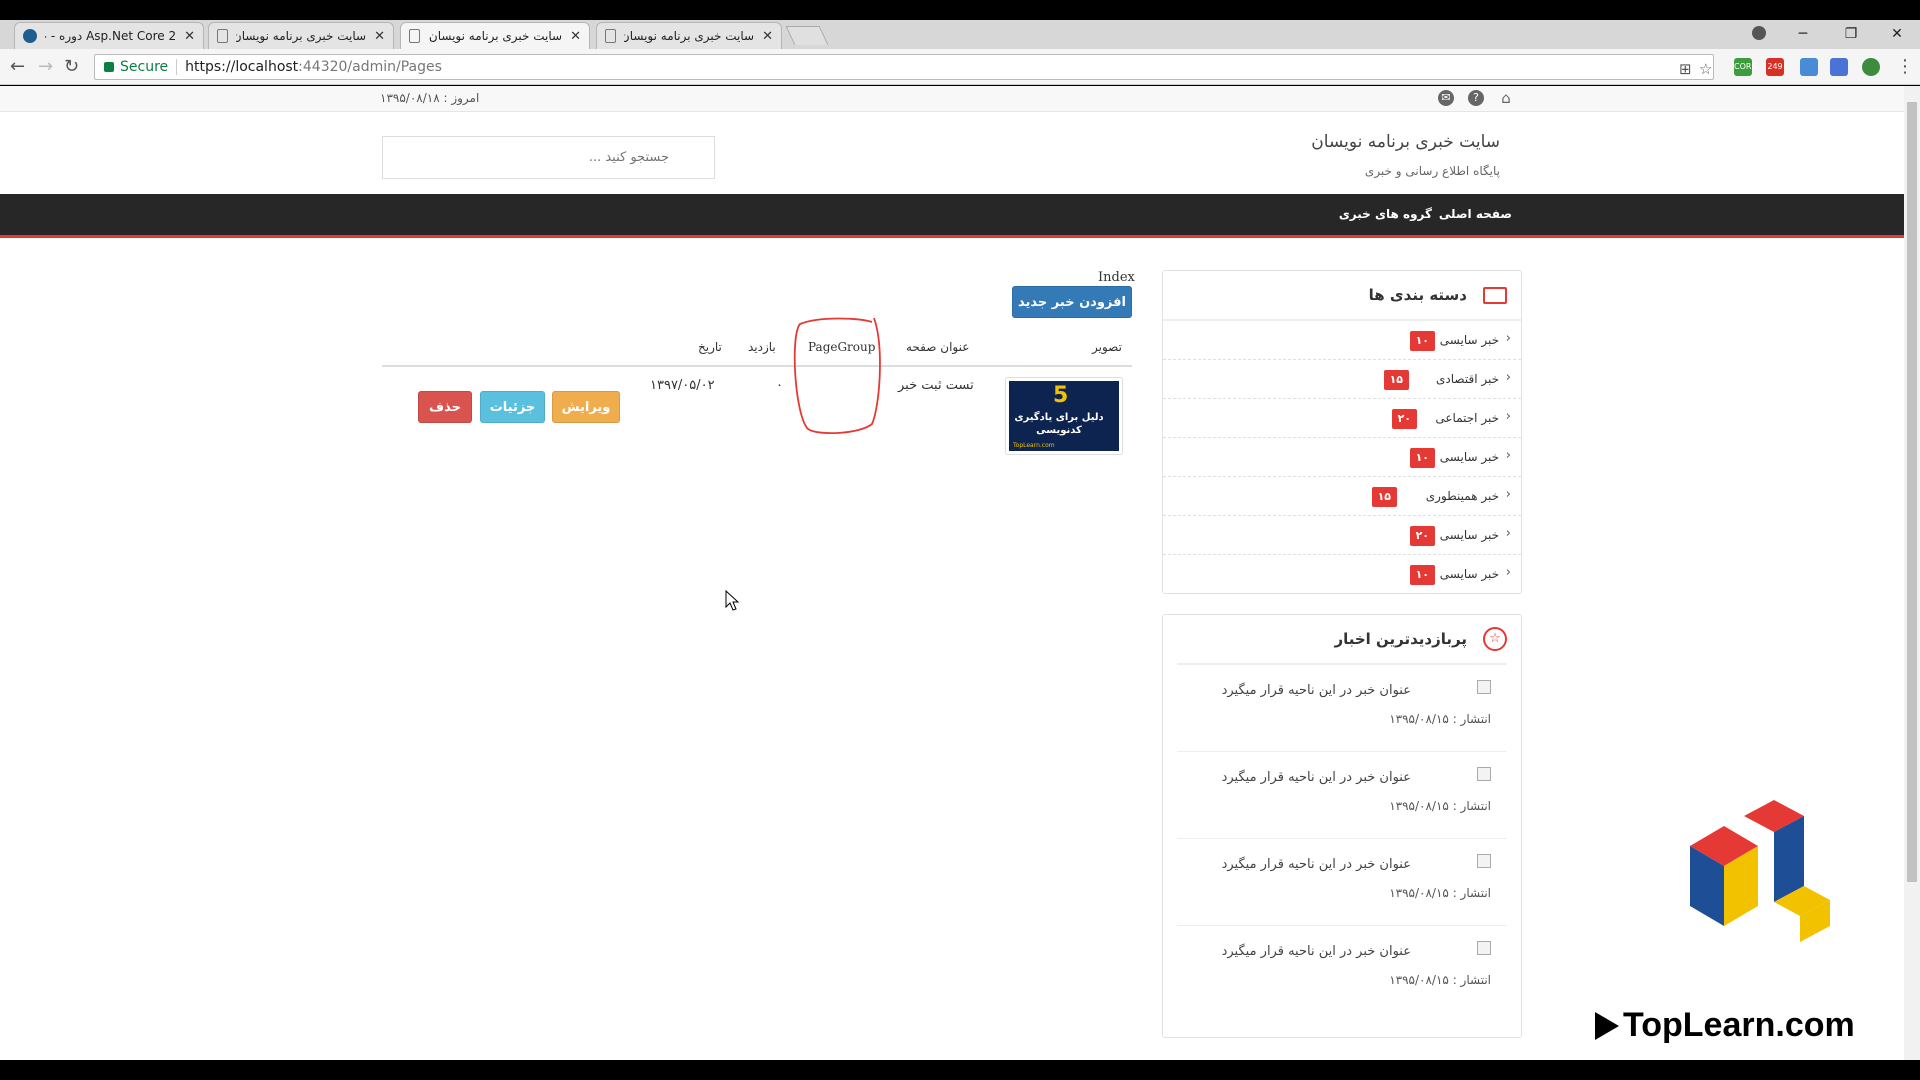  Describe the element at coordinates (1871, 67) in the screenshot. I see `globe-extension-icon` at that location.